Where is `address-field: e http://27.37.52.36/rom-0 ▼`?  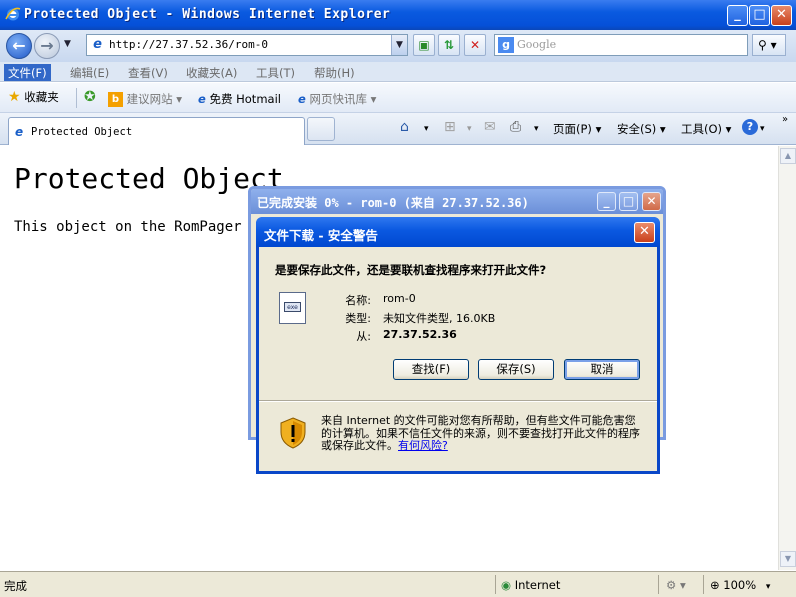 address-field: e http://27.37.52.36/rom-0 ▼ is located at coordinates (247, 45).